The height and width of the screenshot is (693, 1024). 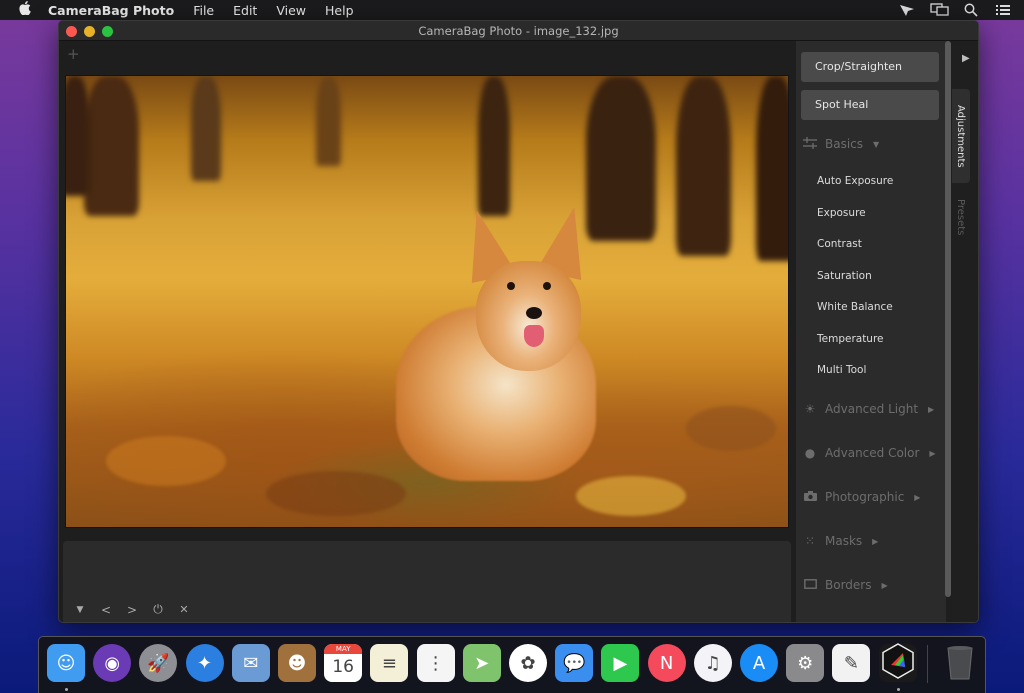 I want to click on dock-item-maps: ➤, so click(x=481, y=663).